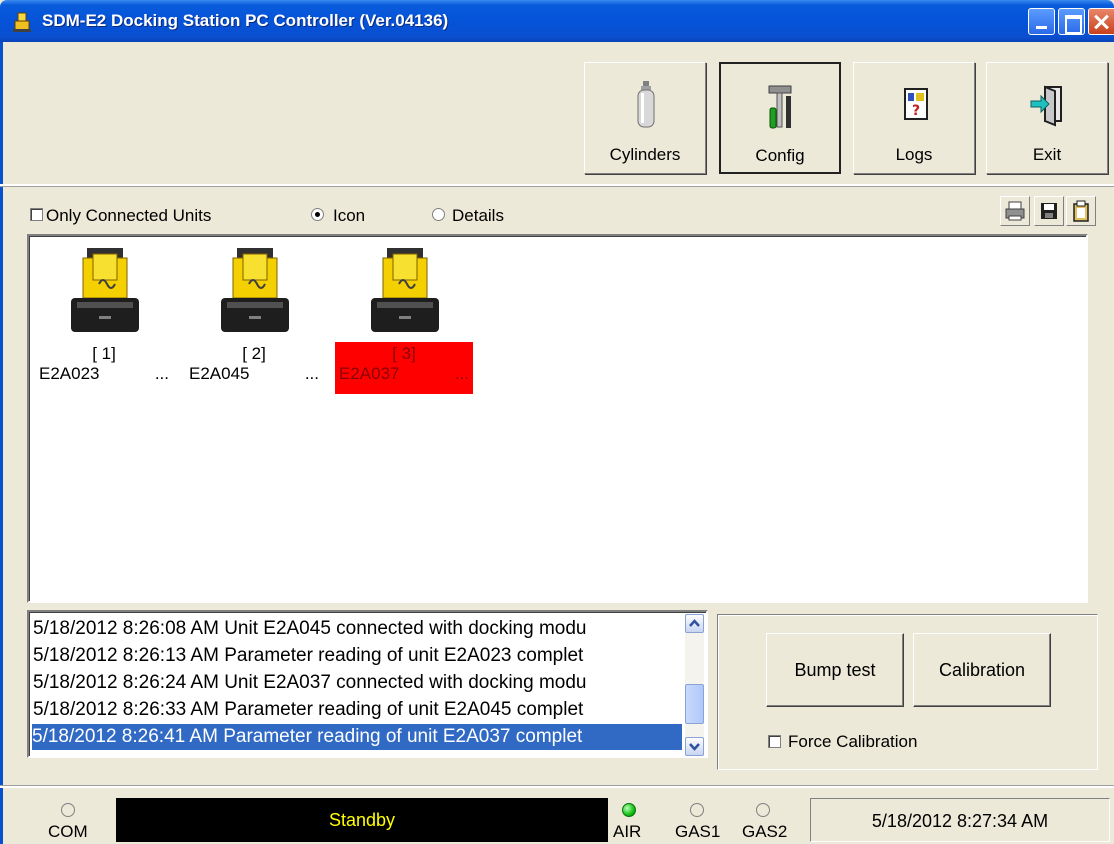  What do you see at coordinates (646, 104) in the screenshot?
I see `cylinder-icon` at bounding box center [646, 104].